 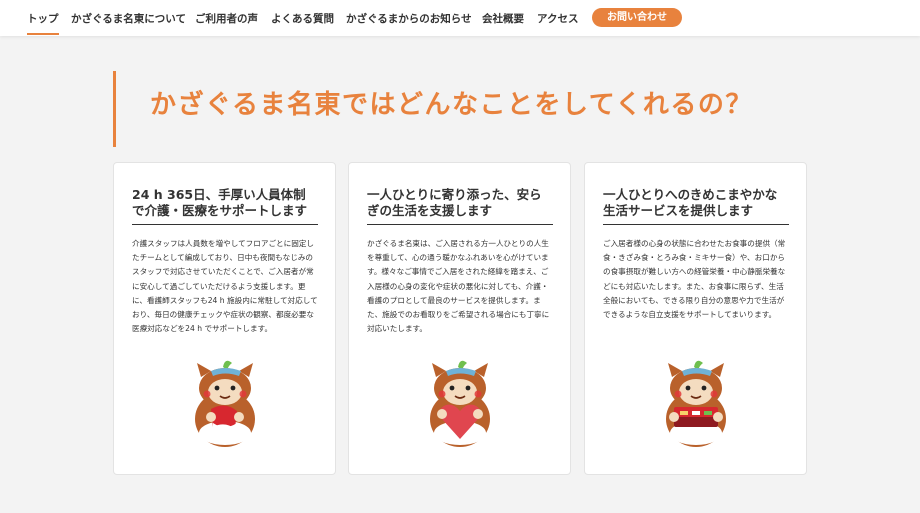 I want to click on heading-accent-bar, so click(x=114, y=109).